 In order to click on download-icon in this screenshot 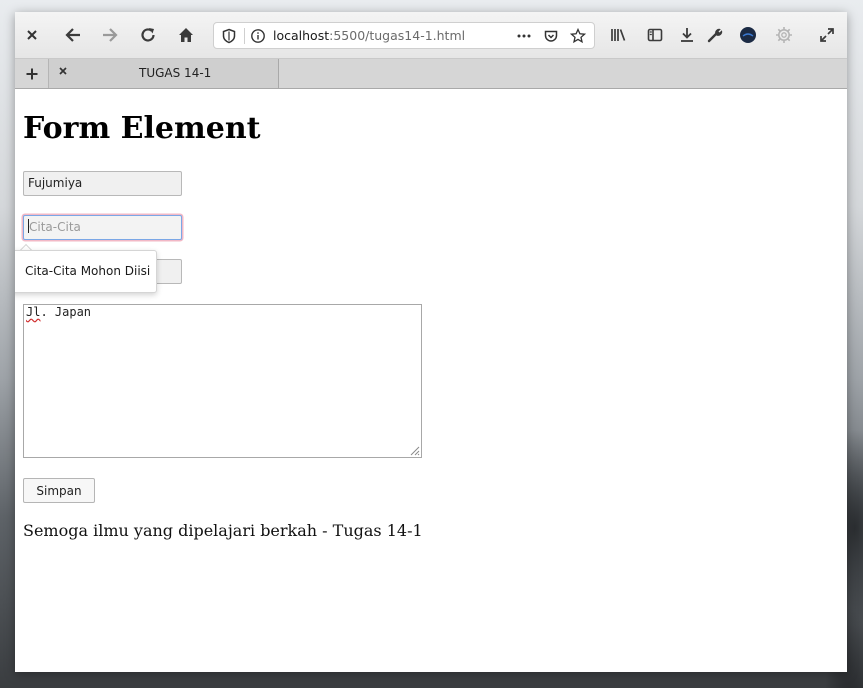, I will do `click(687, 35)`.